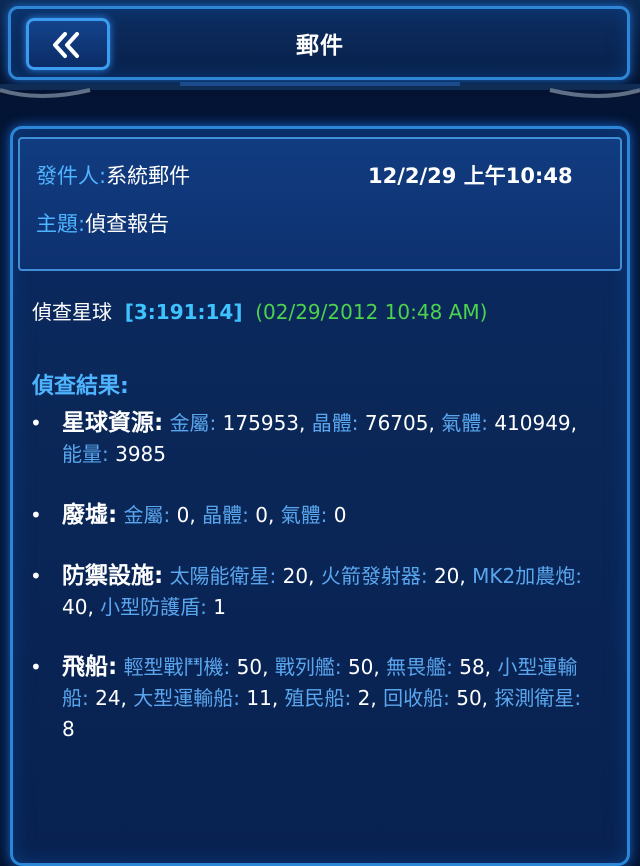 The height and width of the screenshot is (866, 640). I want to click on crystal-value: 76705,, so click(399, 423).